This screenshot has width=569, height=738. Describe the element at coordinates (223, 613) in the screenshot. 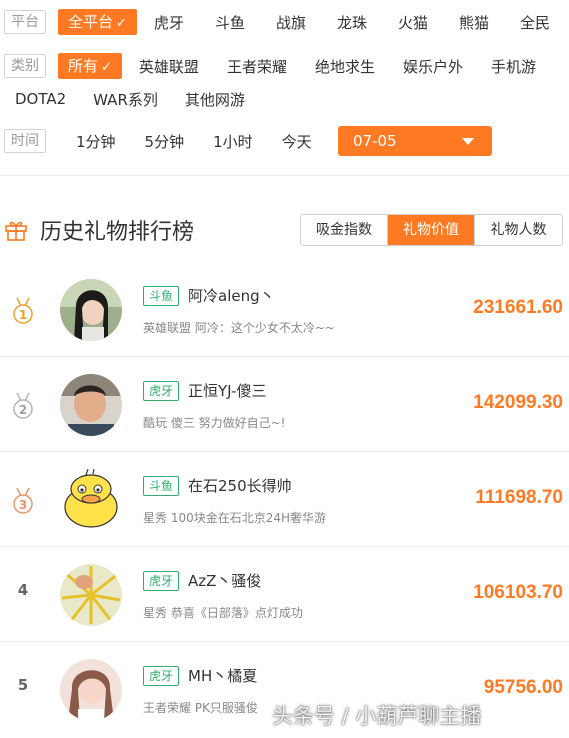

I see `stream-description: 星秀 恭喜《日部落》点灯成功` at that location.